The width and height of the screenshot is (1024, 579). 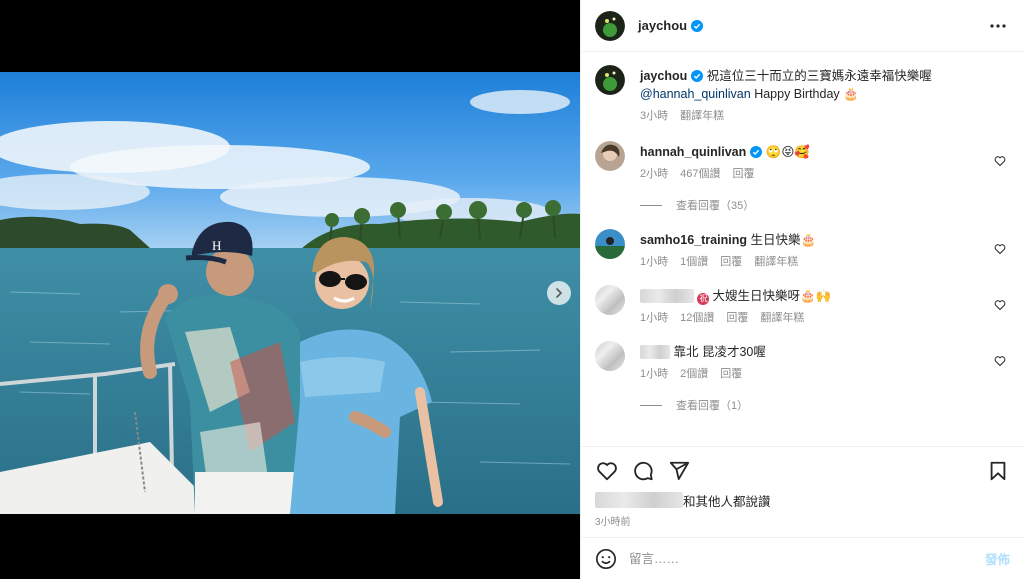 I want to click on commenter-username: hannah_quinlivan, so click(x=693, y=152).